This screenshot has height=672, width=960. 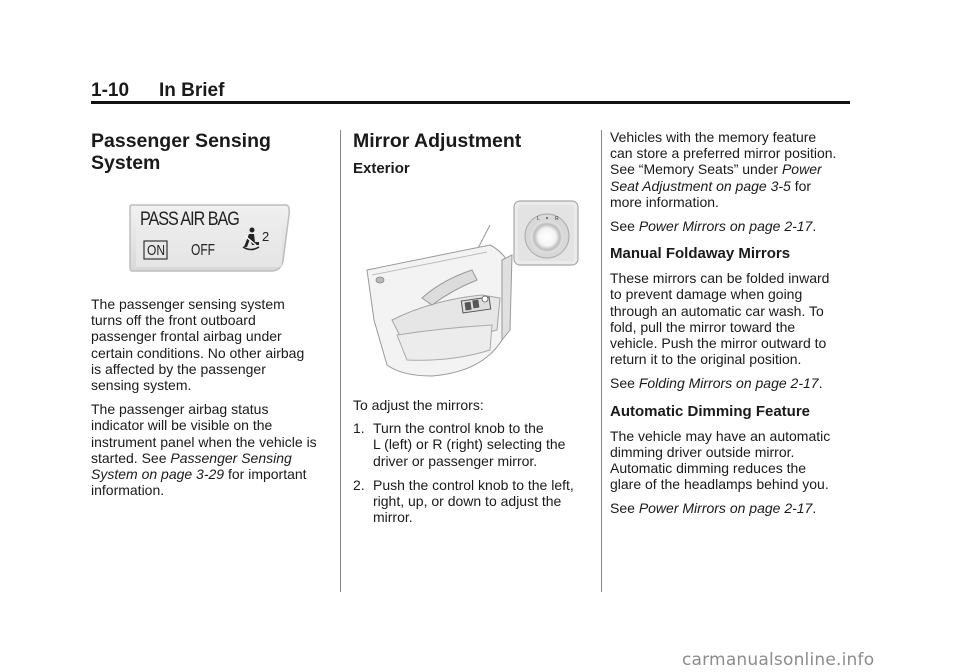 I want to click on subheading-automatic-dimming: Automatic Dimming Feature, so click(x=710, y=411).